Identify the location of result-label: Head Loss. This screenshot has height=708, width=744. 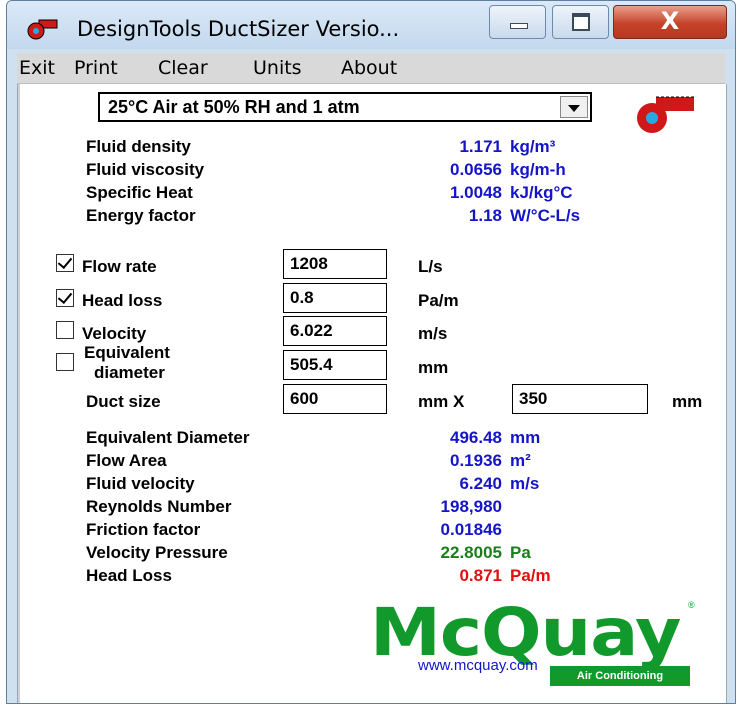
(129, 575).